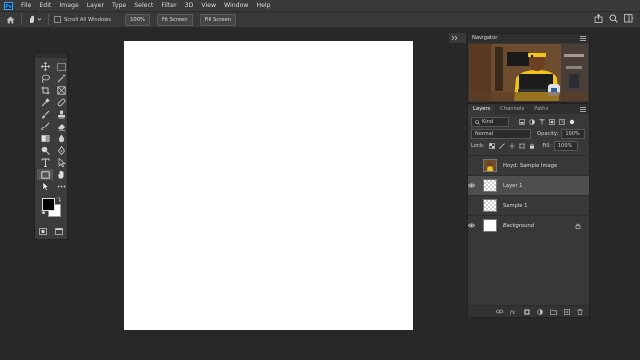 The height and width of the screenshot is (360, 640). I want to click on layer-filter-kind-select: Kind, so click(490, 122).